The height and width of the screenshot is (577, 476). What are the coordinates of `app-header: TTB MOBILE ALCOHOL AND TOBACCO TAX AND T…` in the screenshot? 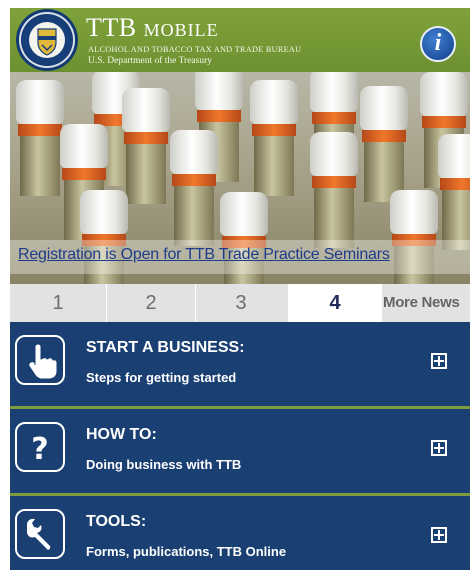 It's located at (240, 40).